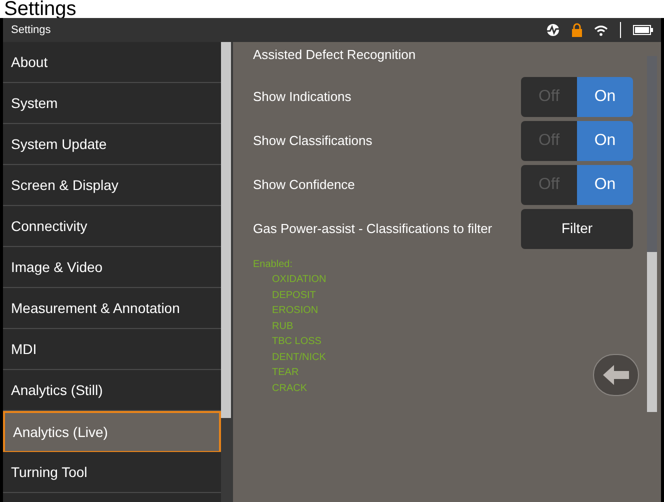 The height and width of the screenshot is (502, 664). I want to click on section-heading: Assisted Defect Recognition, so click(335, 55).